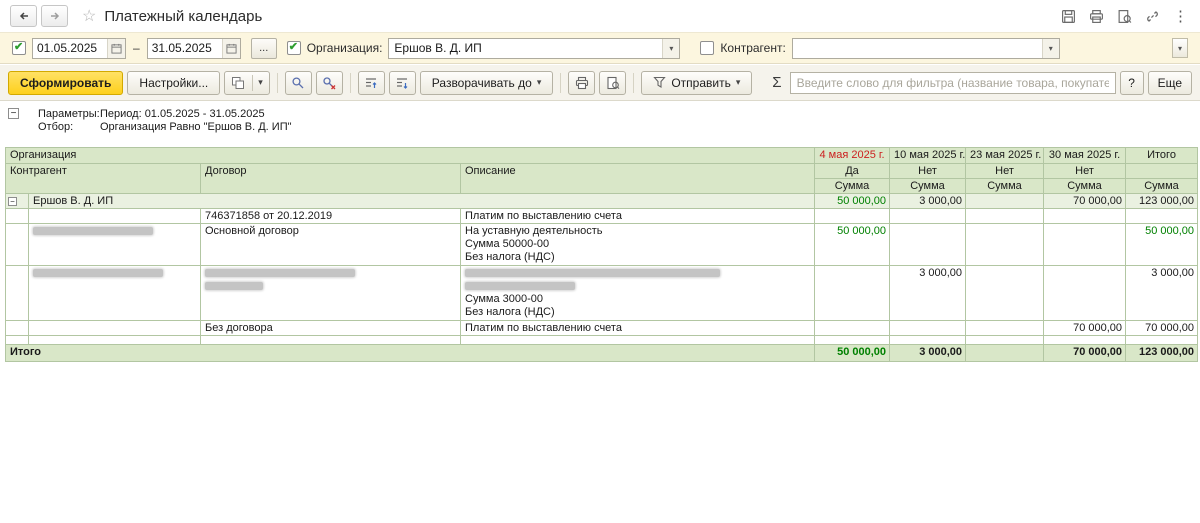 This screenshot has width=1200, height=523. Describe the element at coordinates (928, 186) in the screenshot. I see `sum-header: Сумма` at that location.